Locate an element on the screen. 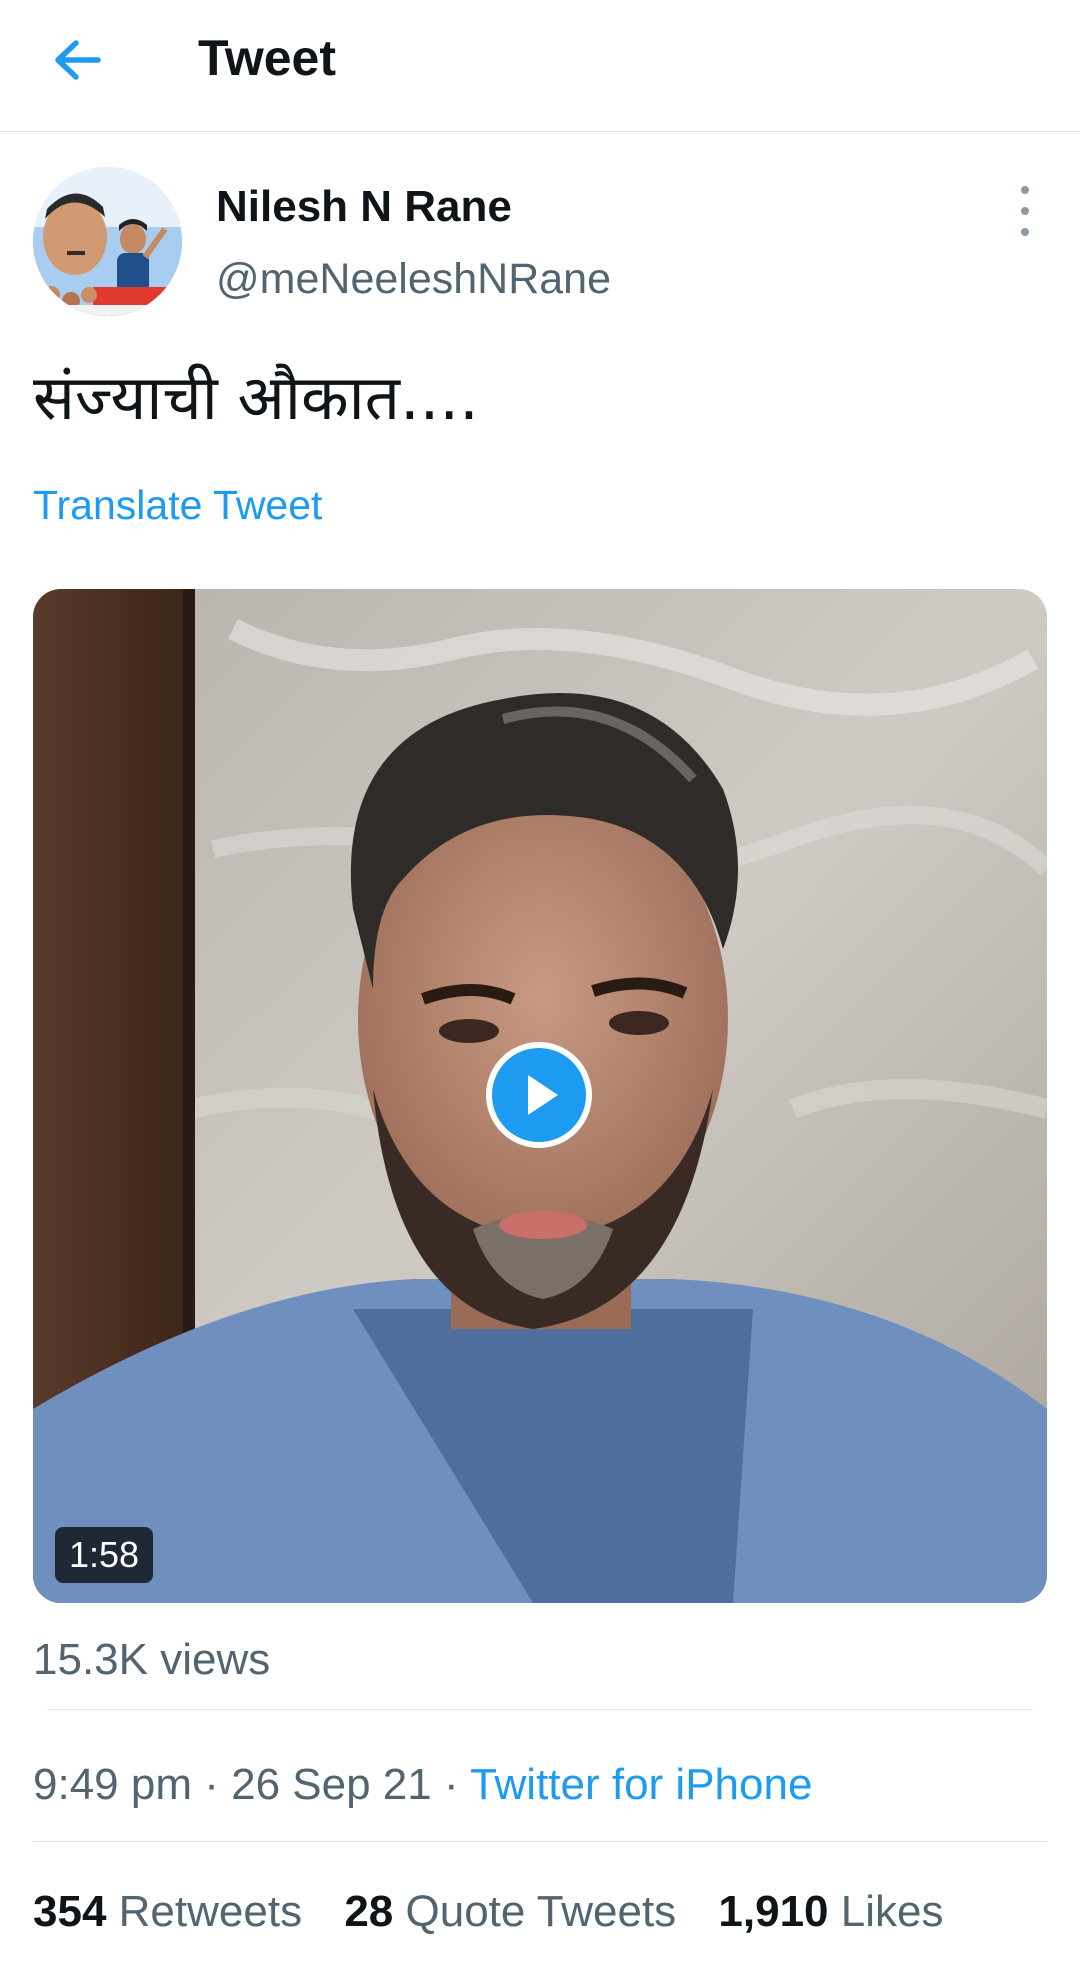  view-count: 15.3K views is located at coordinates (152, 1659).